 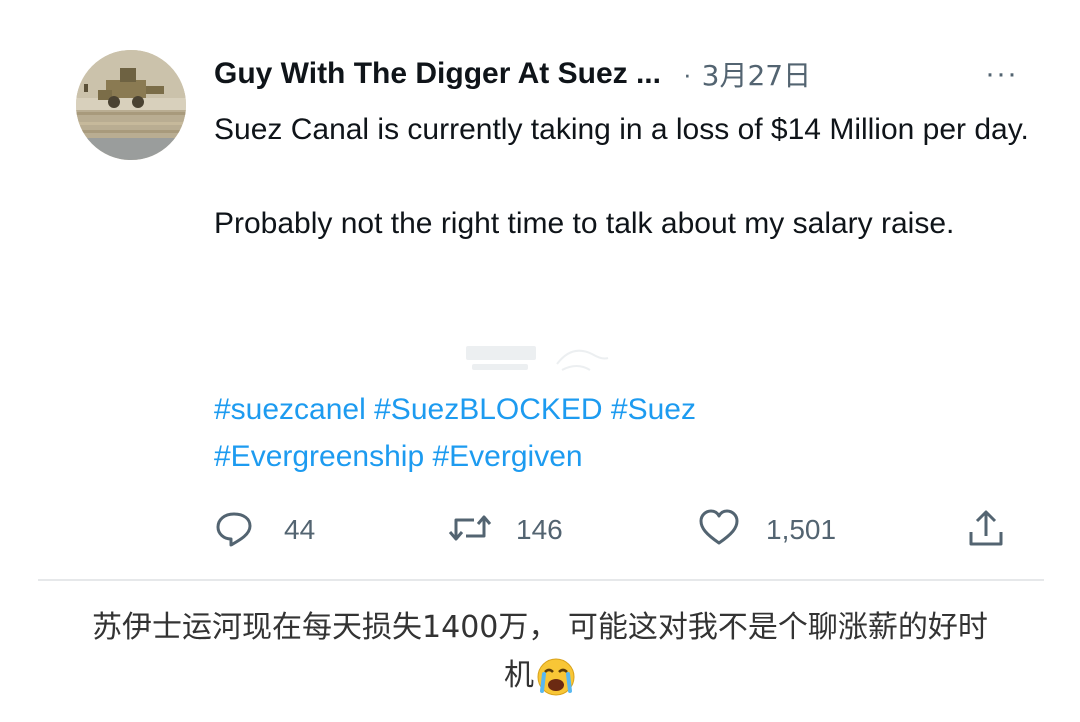 I want to click on reply-icon, so click(x=234, y=530).